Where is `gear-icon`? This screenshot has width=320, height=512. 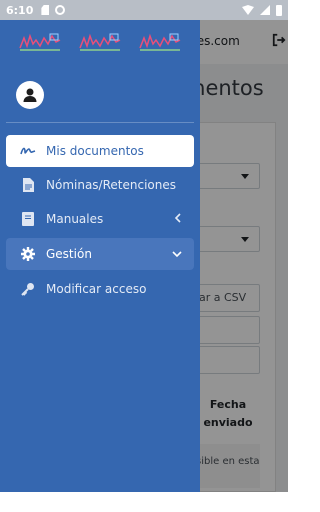 gear-icon is located at coordinates (28, 254).